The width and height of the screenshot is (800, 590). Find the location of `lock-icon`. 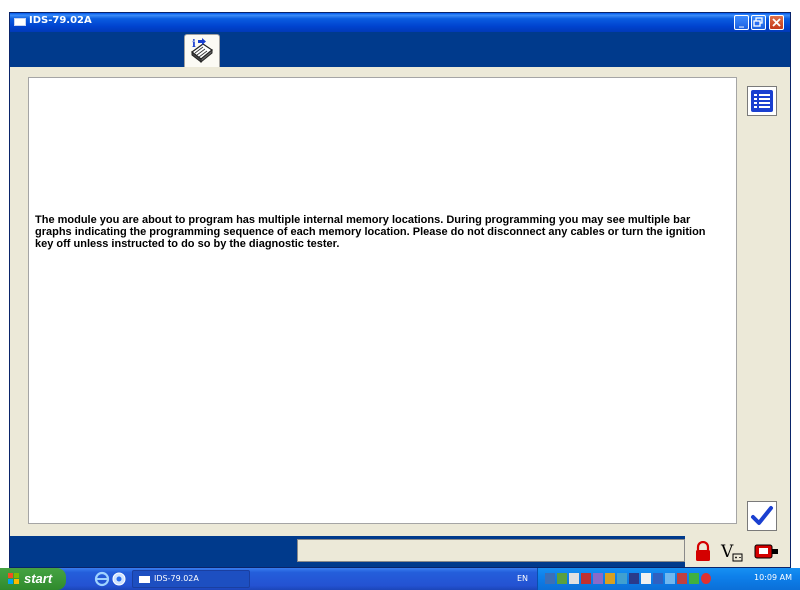

lock-icon is located at coordinates (703, 552).